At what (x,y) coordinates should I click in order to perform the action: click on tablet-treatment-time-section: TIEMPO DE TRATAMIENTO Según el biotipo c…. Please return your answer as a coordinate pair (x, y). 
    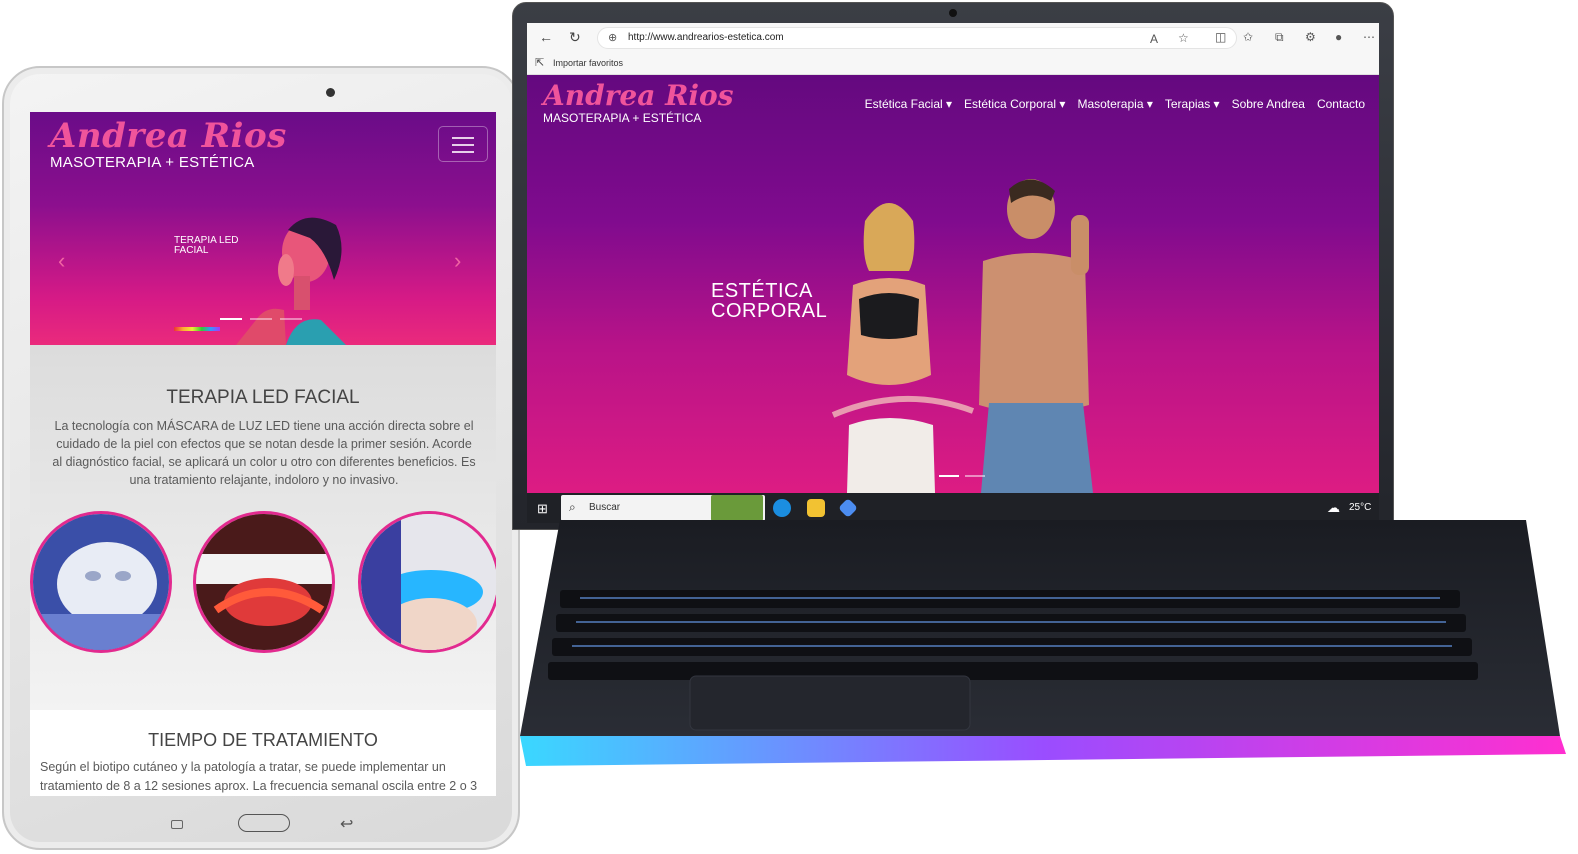
    Looking at the image, I should click on (263, 753).